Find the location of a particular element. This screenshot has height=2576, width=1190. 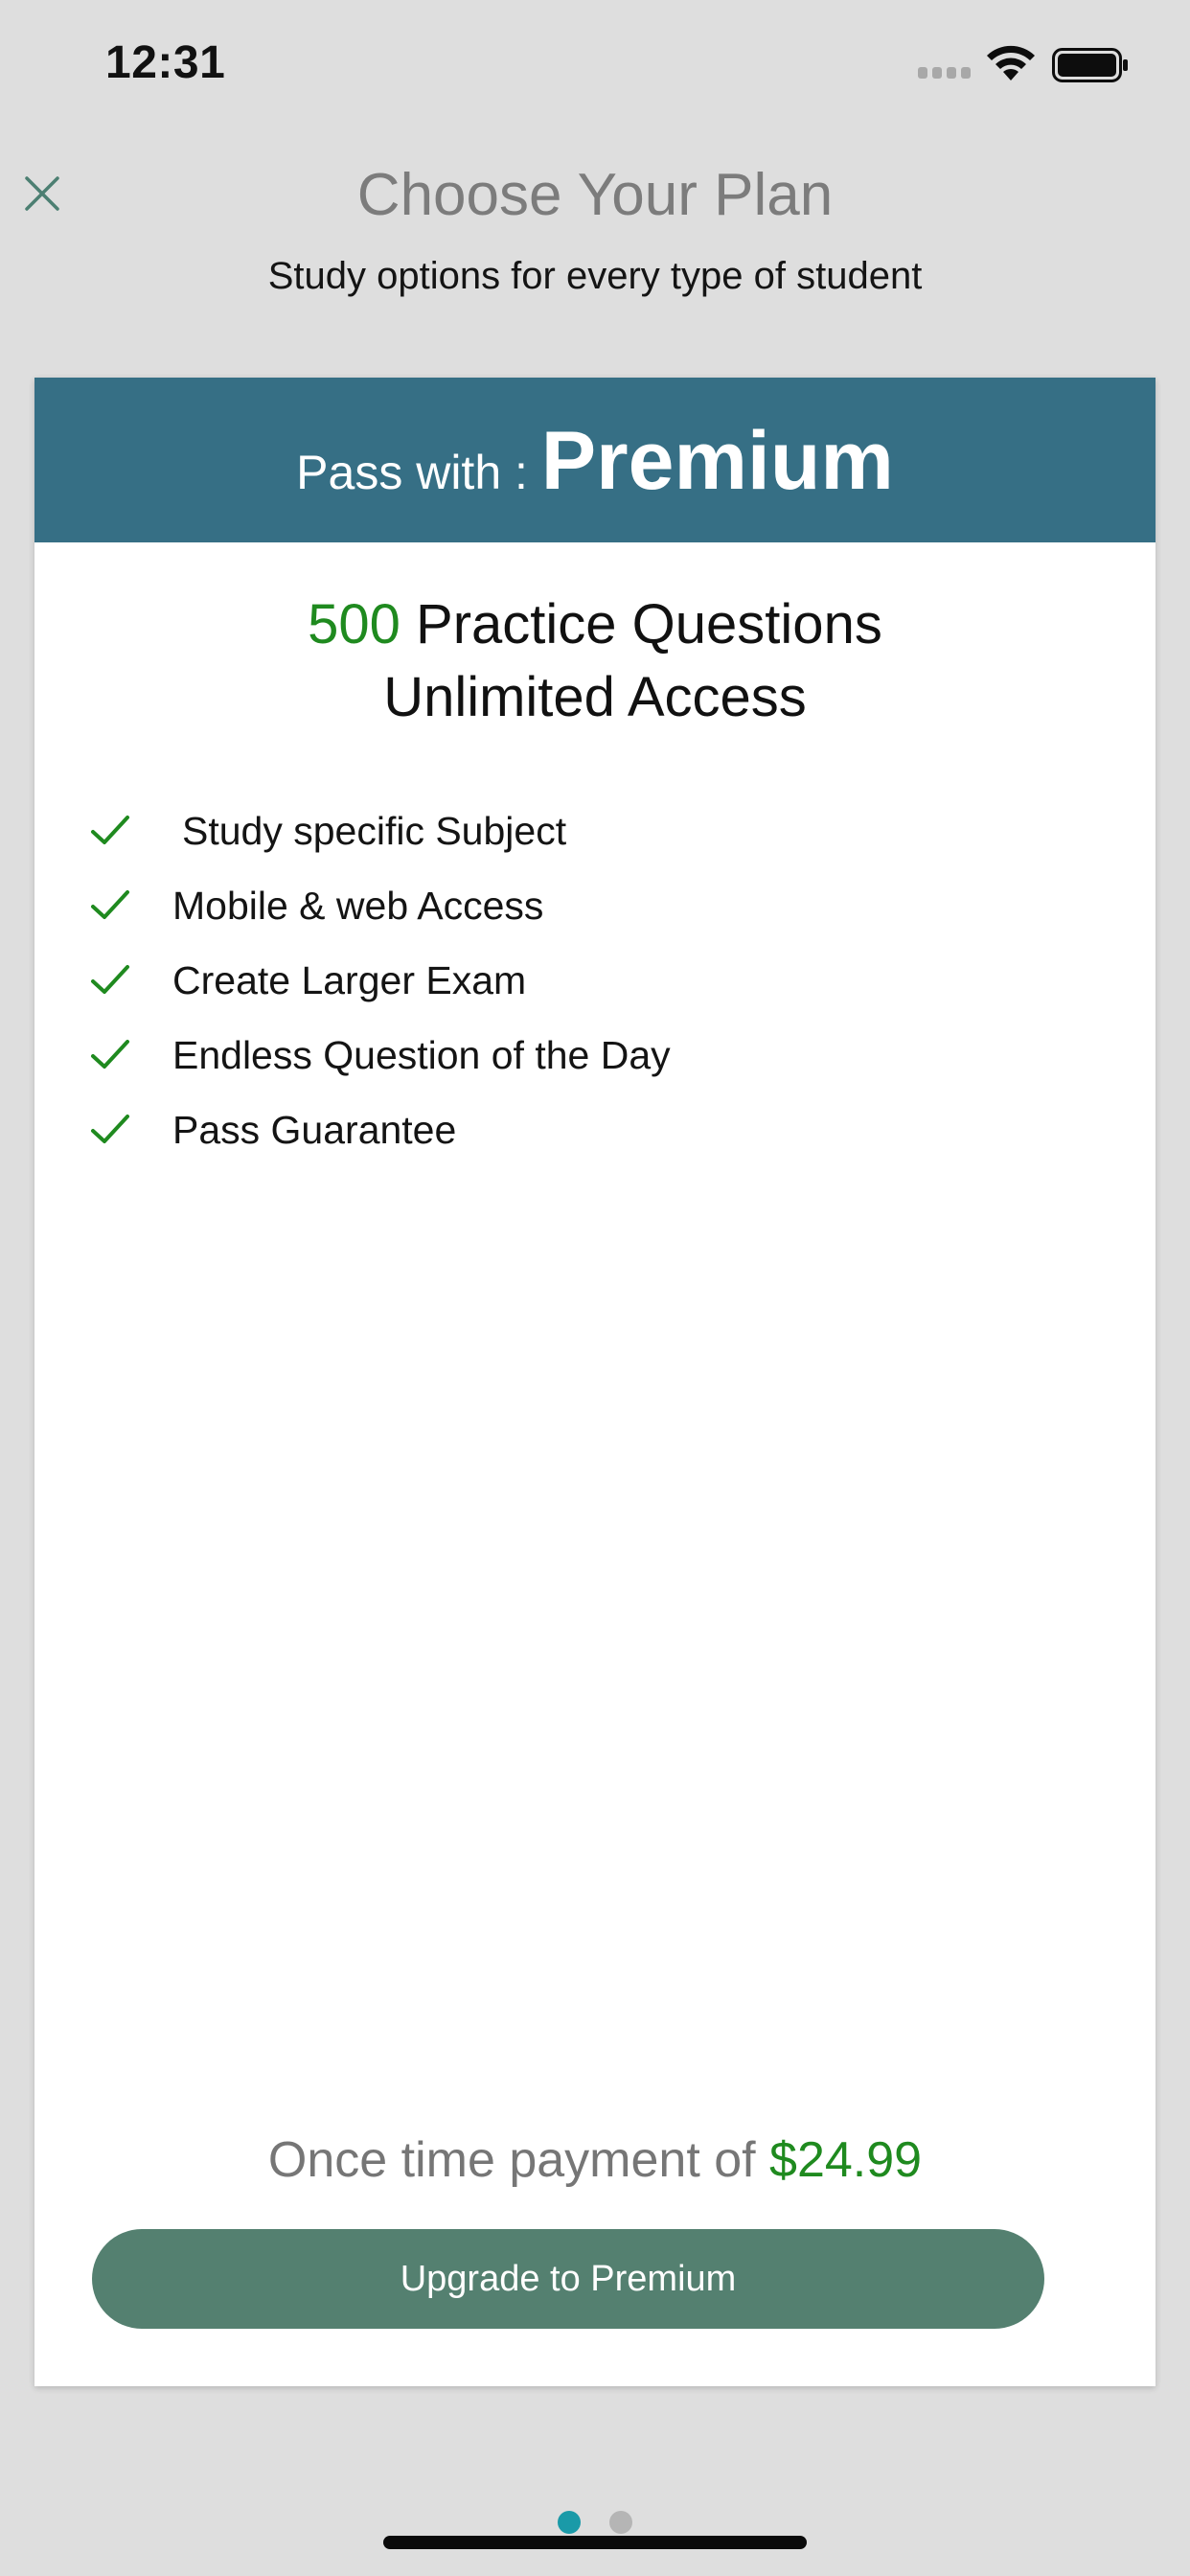

feature-label: Create Larger Exam is located at coordinates (350, 980).